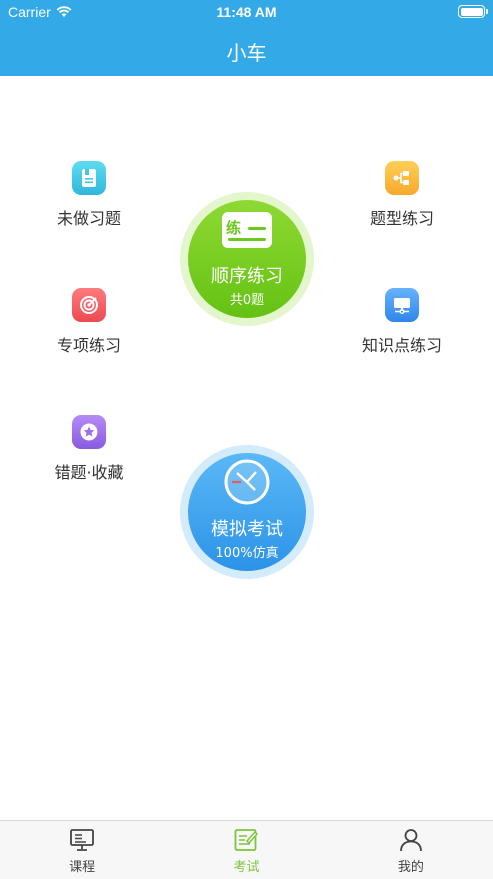 The image size is (493, 879). I want to click on sequential-practice-button: 练 顺序练习 共0题, so click(247, 259).